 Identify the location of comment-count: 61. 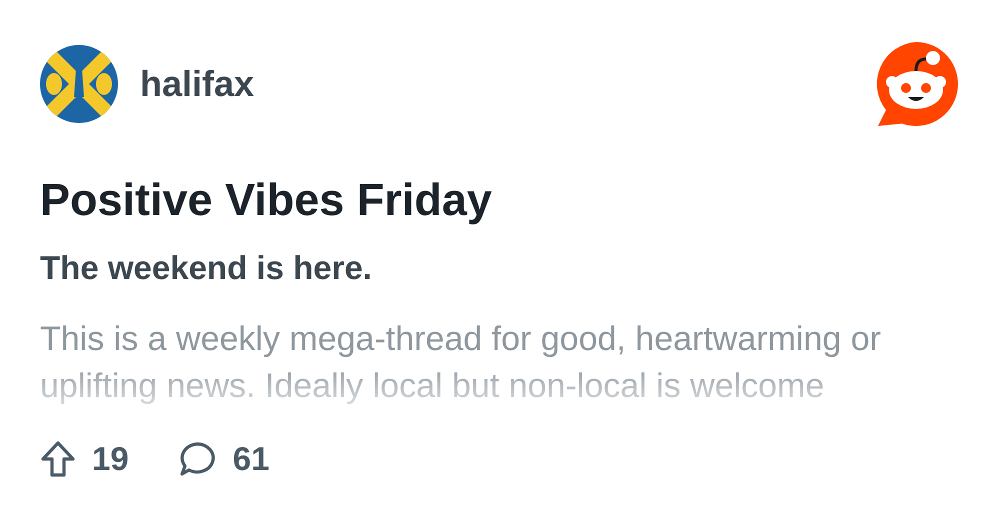
(251, 459).